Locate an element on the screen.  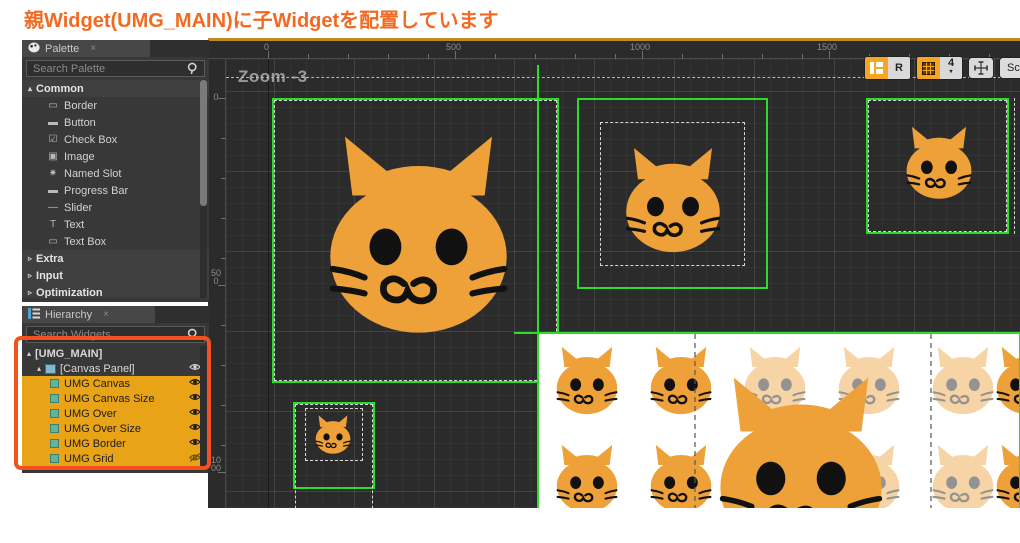
ruler-label-h: 1500 is located at coordinates (827, 47).